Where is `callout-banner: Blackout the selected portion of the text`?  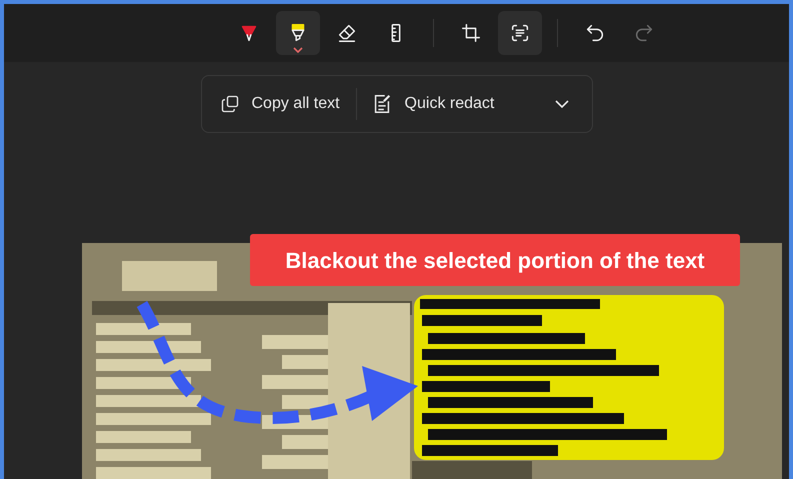
callout-banner: Blackout the selected portion of the text is located at coordinates (495, 260).